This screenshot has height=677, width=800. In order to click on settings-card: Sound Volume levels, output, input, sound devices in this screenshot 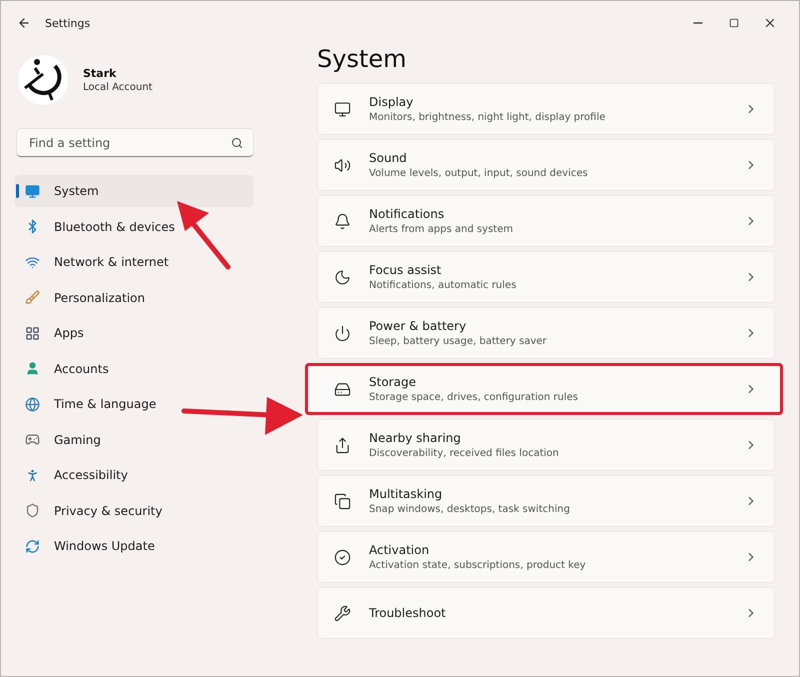, I will do `click(546, 165)`.